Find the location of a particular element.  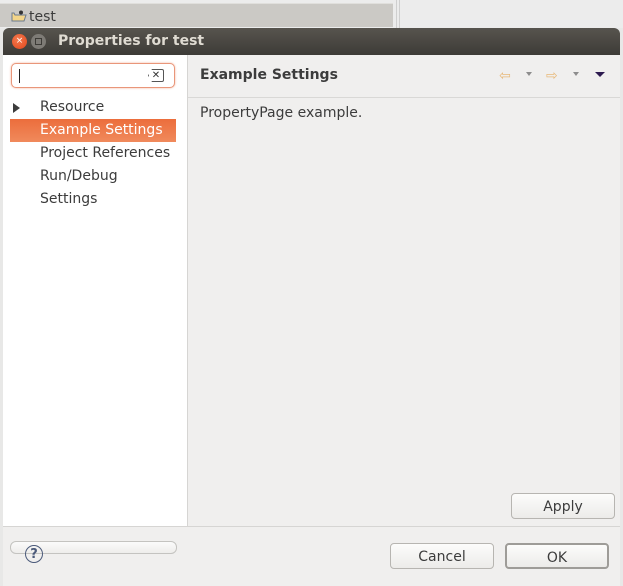

back-arrow-icon: ⇦ is located at coordinates (505, 76).